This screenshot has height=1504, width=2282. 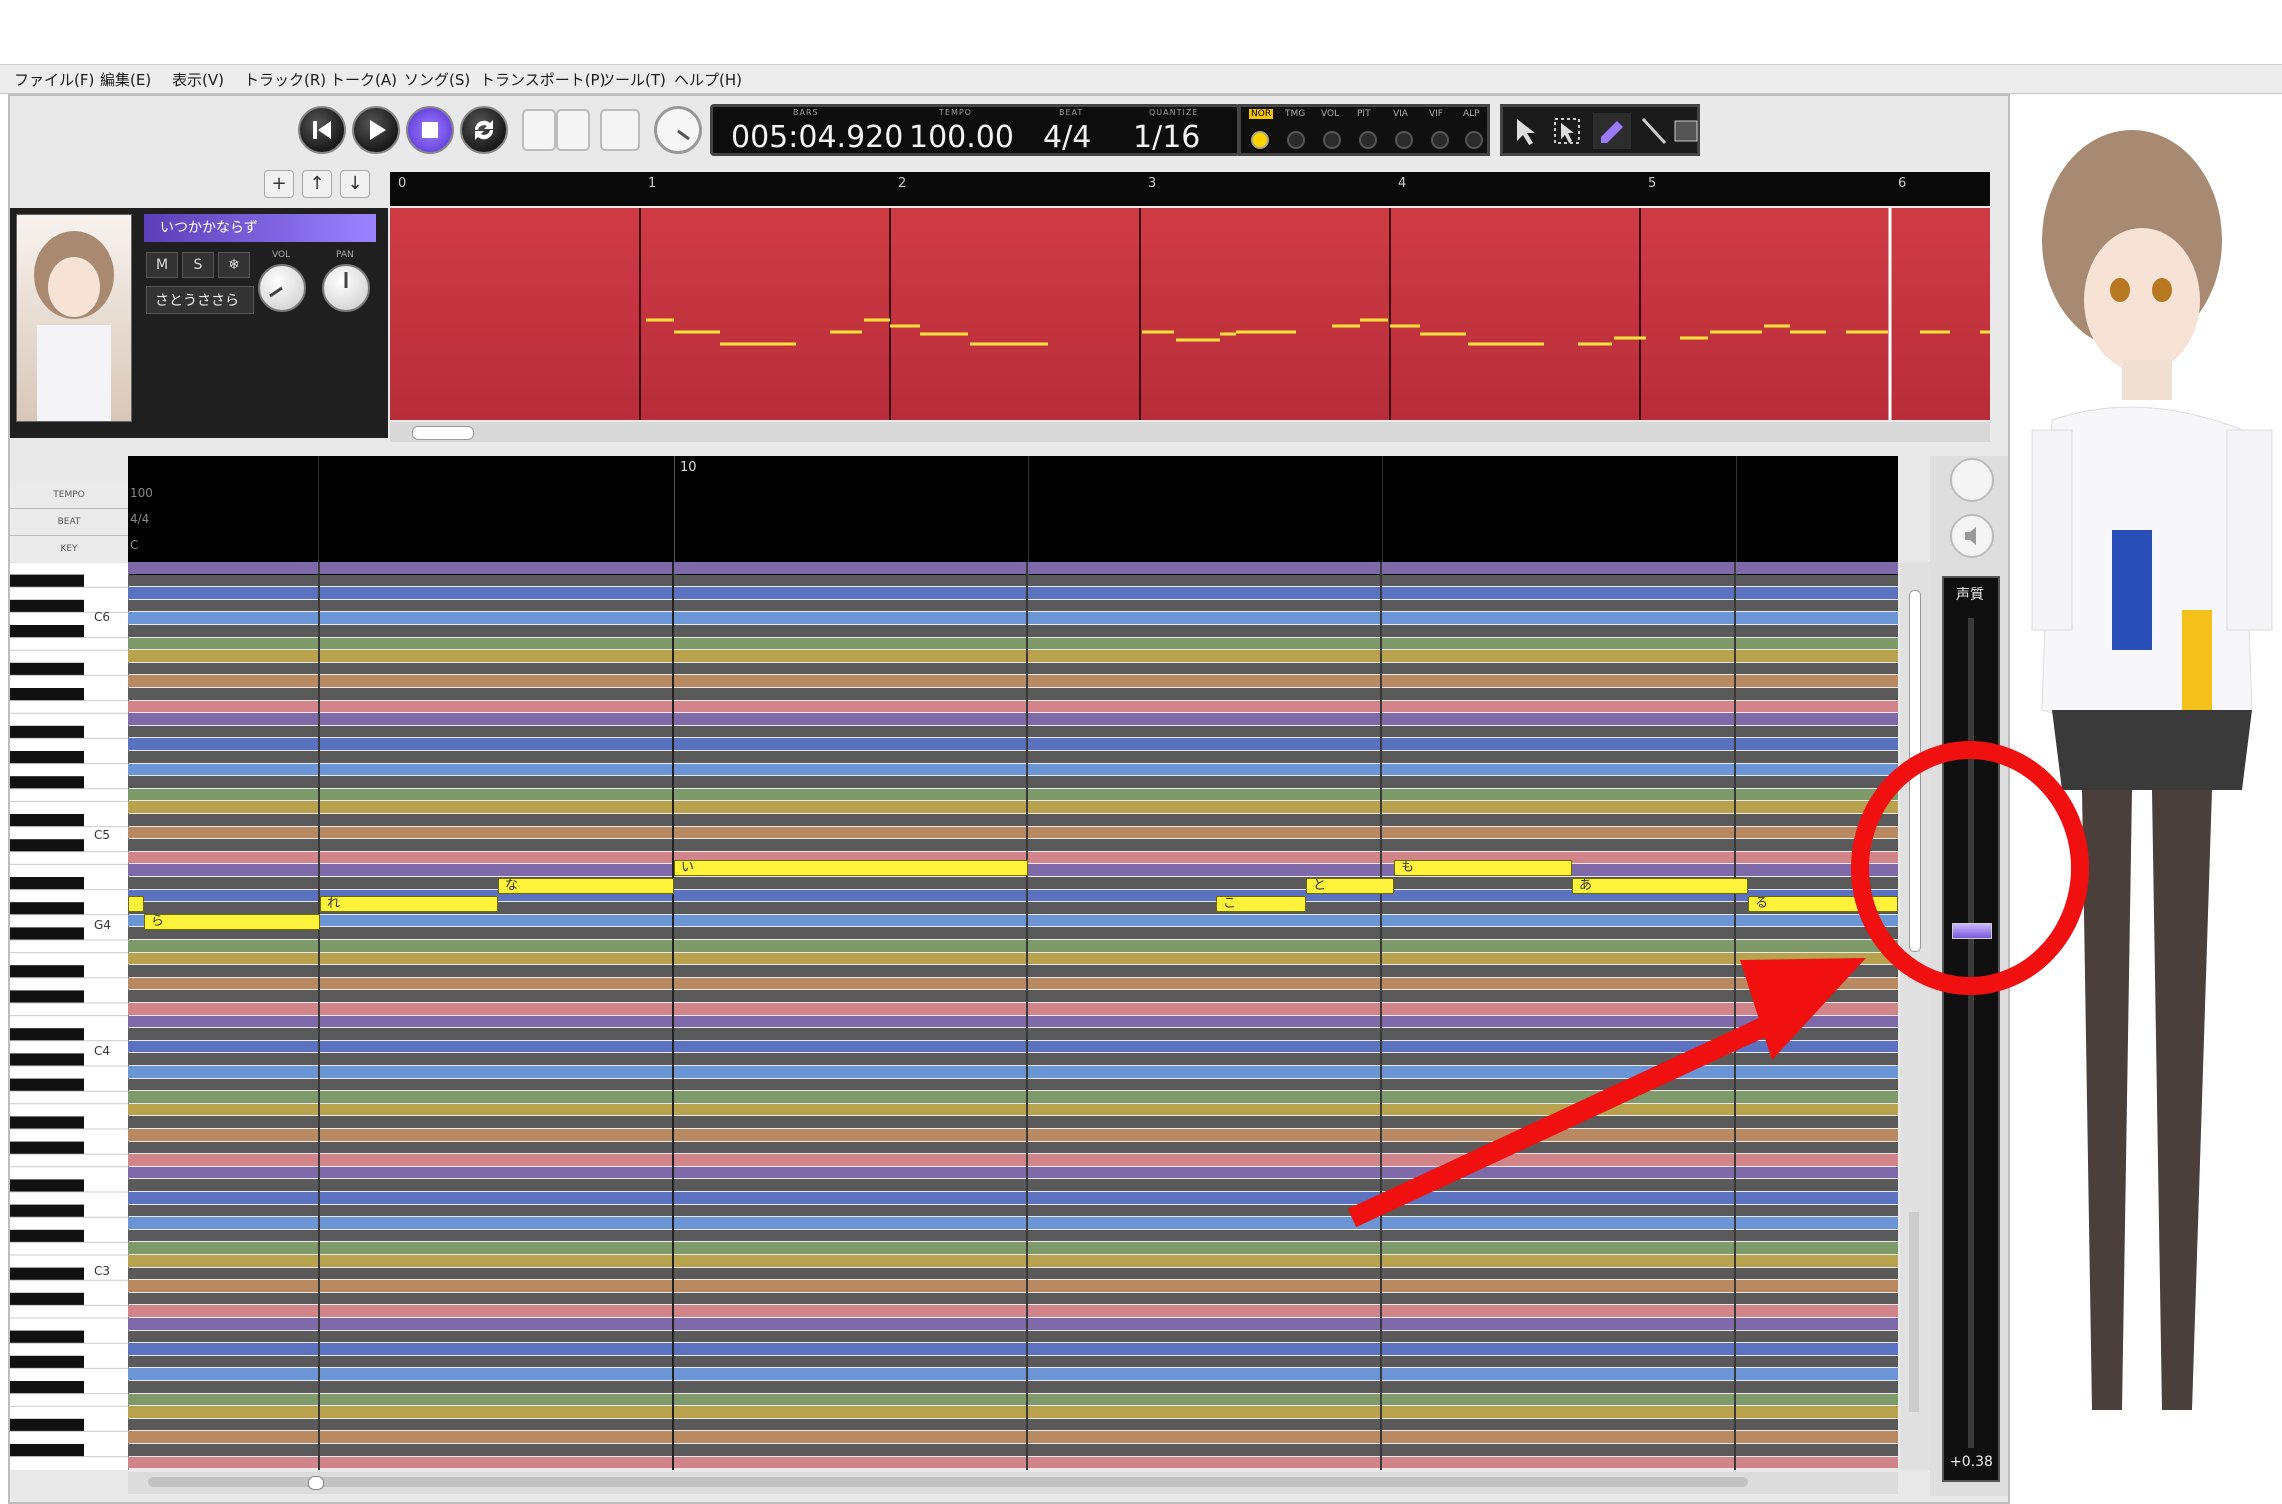 What do you see at coordinates (1970, 868) in the screenshot?
I see `annotation-circle` at bounding box center [1970, 868].